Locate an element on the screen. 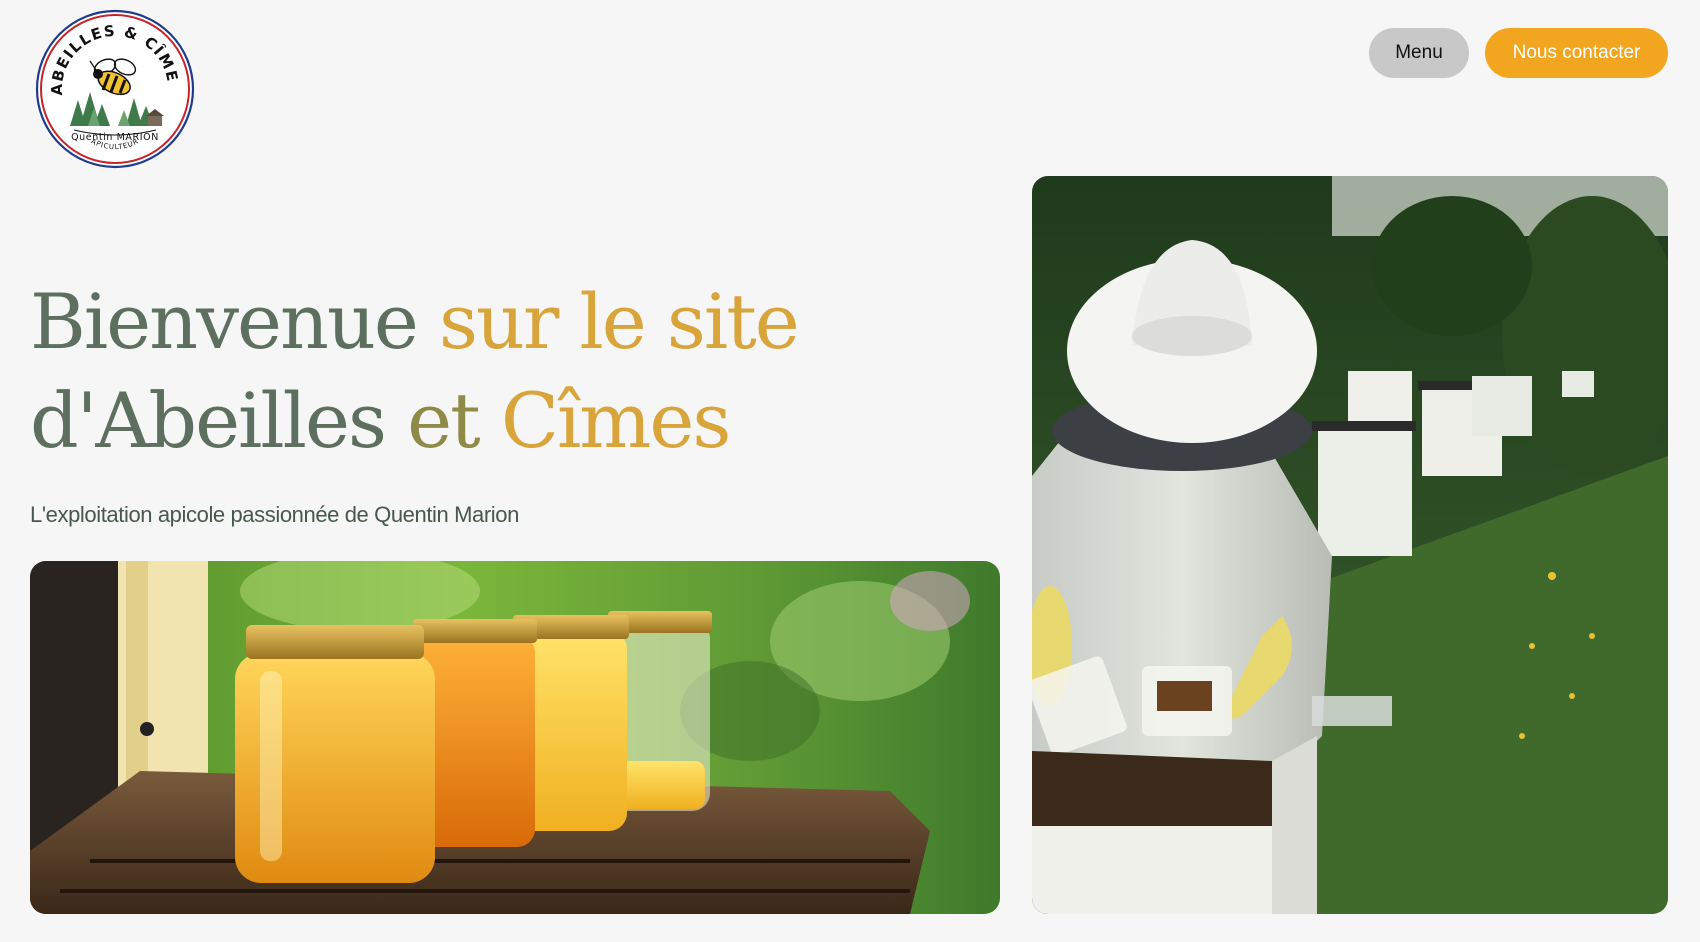  title-part: et is located at coordinates (454, 420).